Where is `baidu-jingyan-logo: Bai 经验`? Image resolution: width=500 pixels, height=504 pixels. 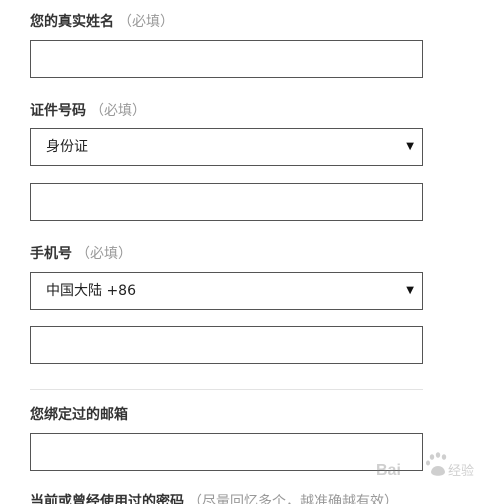 baidu-jingyan-logo: Bai 经验 is located at coordinates (427, 465).